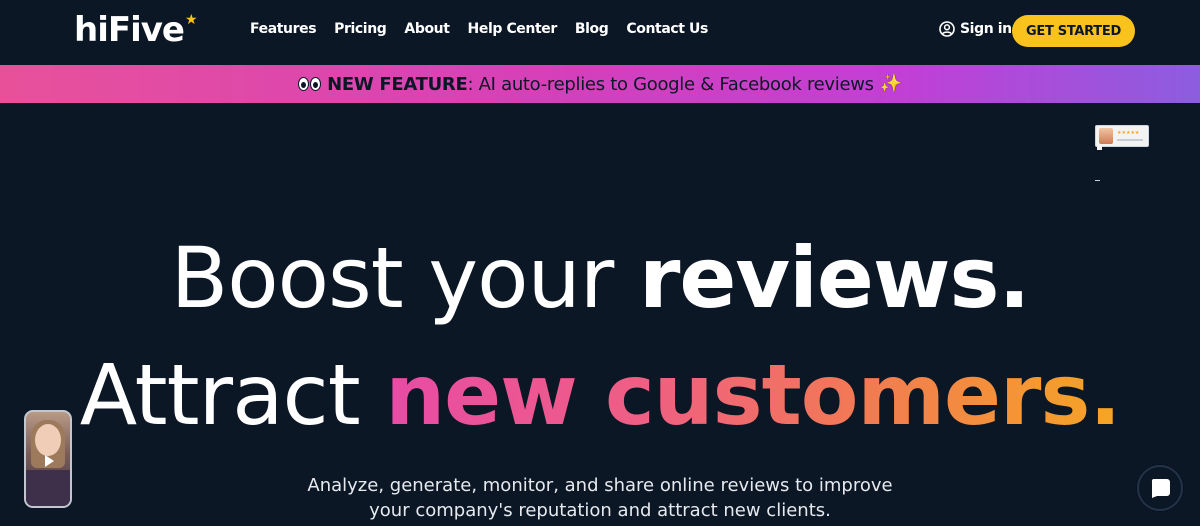  I want to click on review-preview: ★★★★★, so click(1130, 136).